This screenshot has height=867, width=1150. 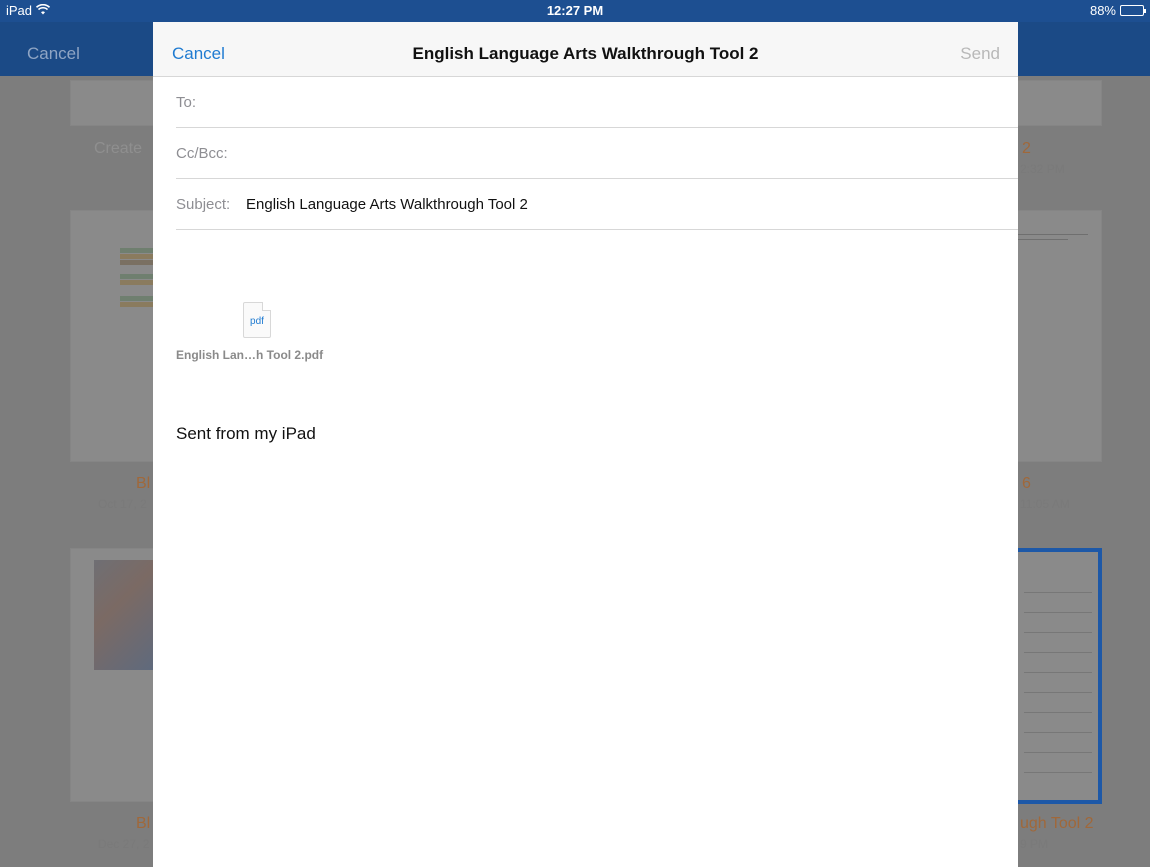 I want to click on status-bar: iPad 12:27 PM 88%, so click(x=575, y=11).